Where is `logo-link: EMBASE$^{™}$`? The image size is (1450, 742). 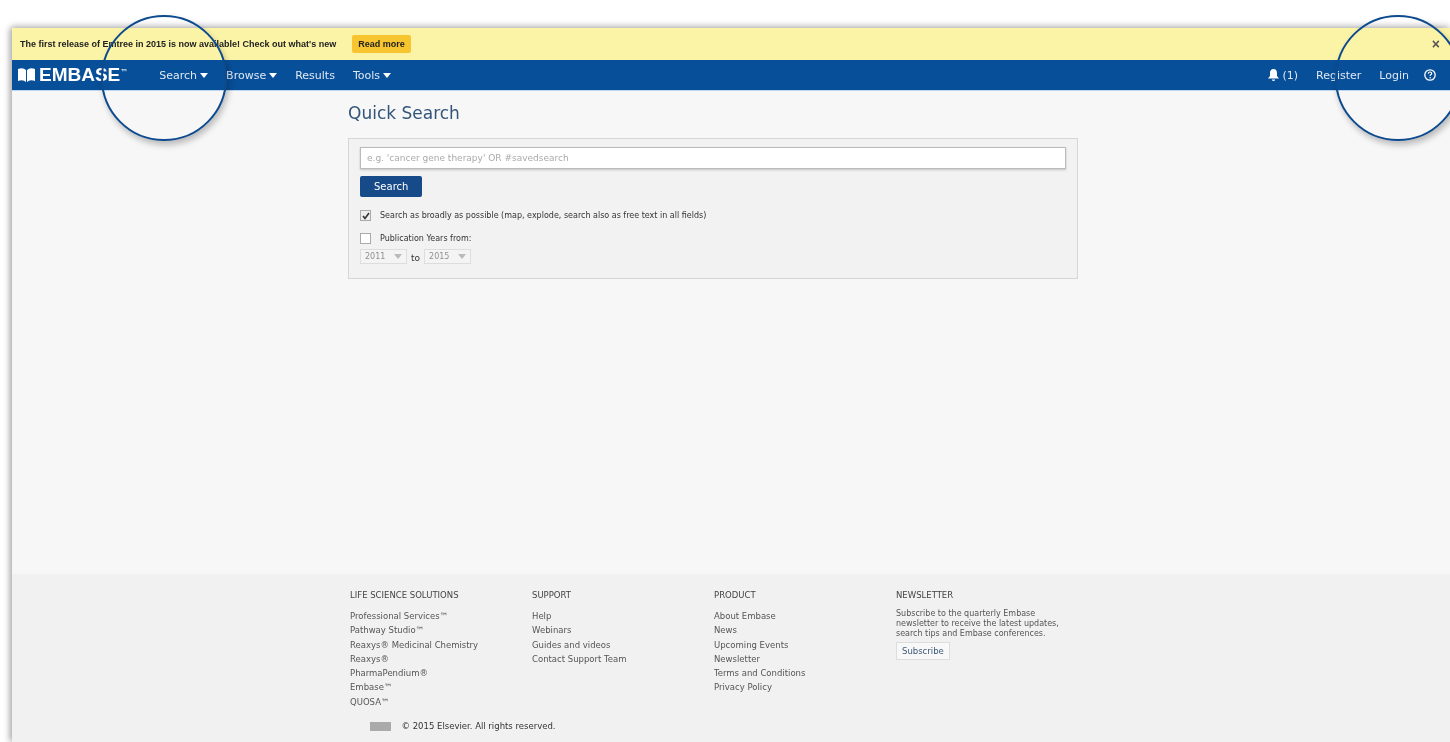
logo-link: EMBASE$^{™}$ is located at coordinates (73, 75).